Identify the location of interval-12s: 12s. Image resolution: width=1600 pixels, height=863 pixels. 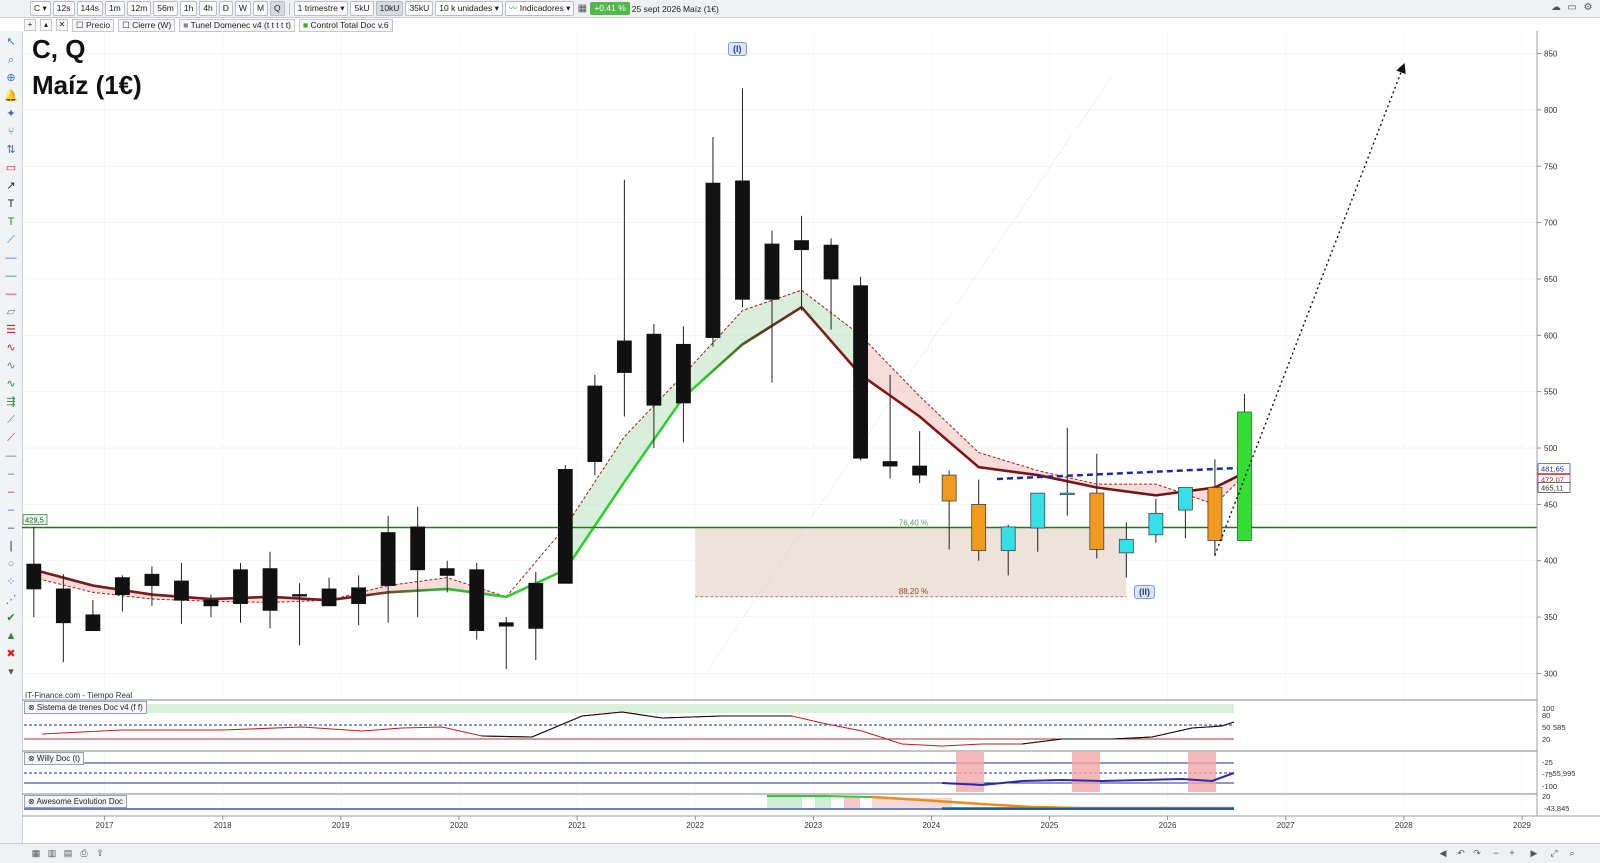
(63, 8).